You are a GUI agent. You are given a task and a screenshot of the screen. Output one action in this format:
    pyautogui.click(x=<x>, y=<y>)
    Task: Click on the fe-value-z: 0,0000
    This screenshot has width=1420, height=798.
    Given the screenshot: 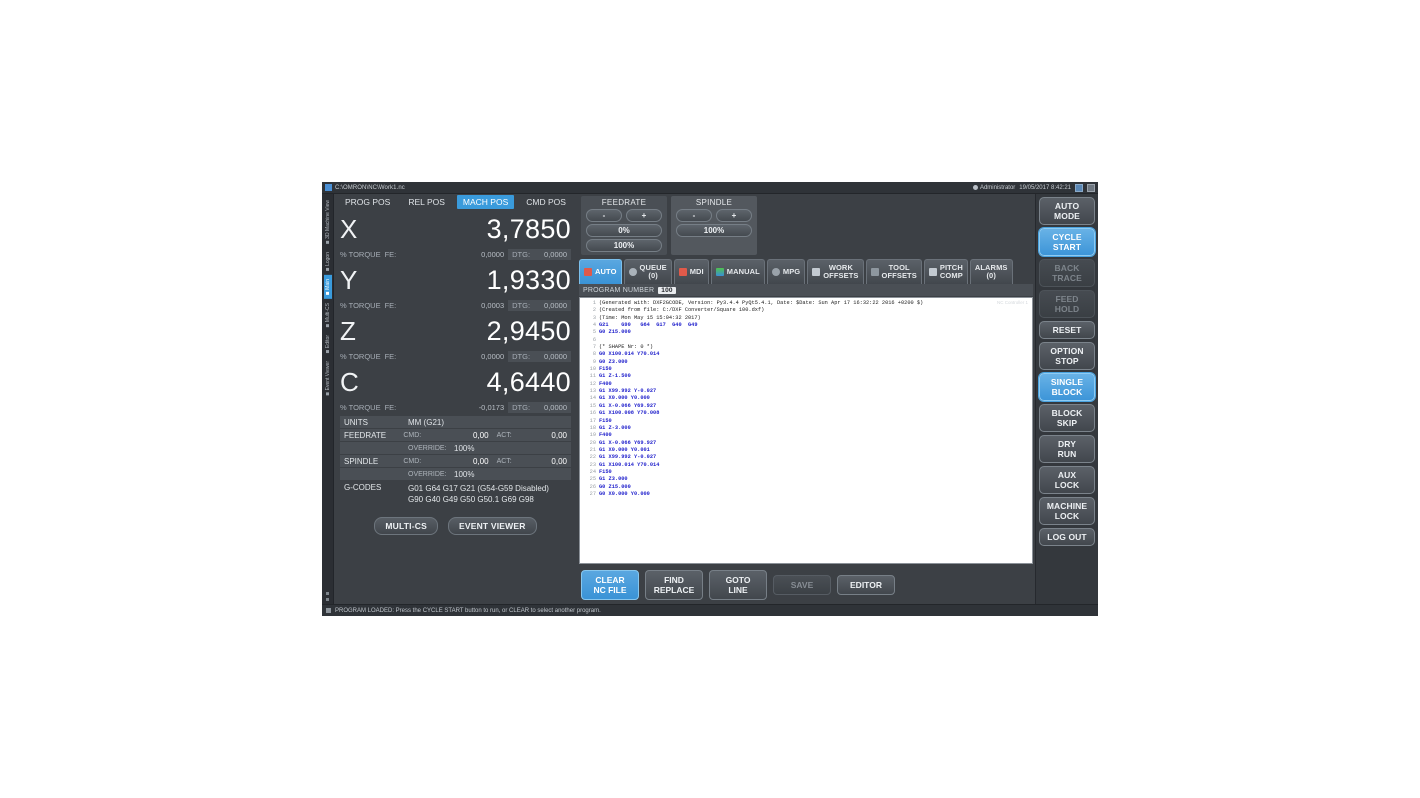 What is the action you would take?
    pyautogui.click(x=493, y=356)
    